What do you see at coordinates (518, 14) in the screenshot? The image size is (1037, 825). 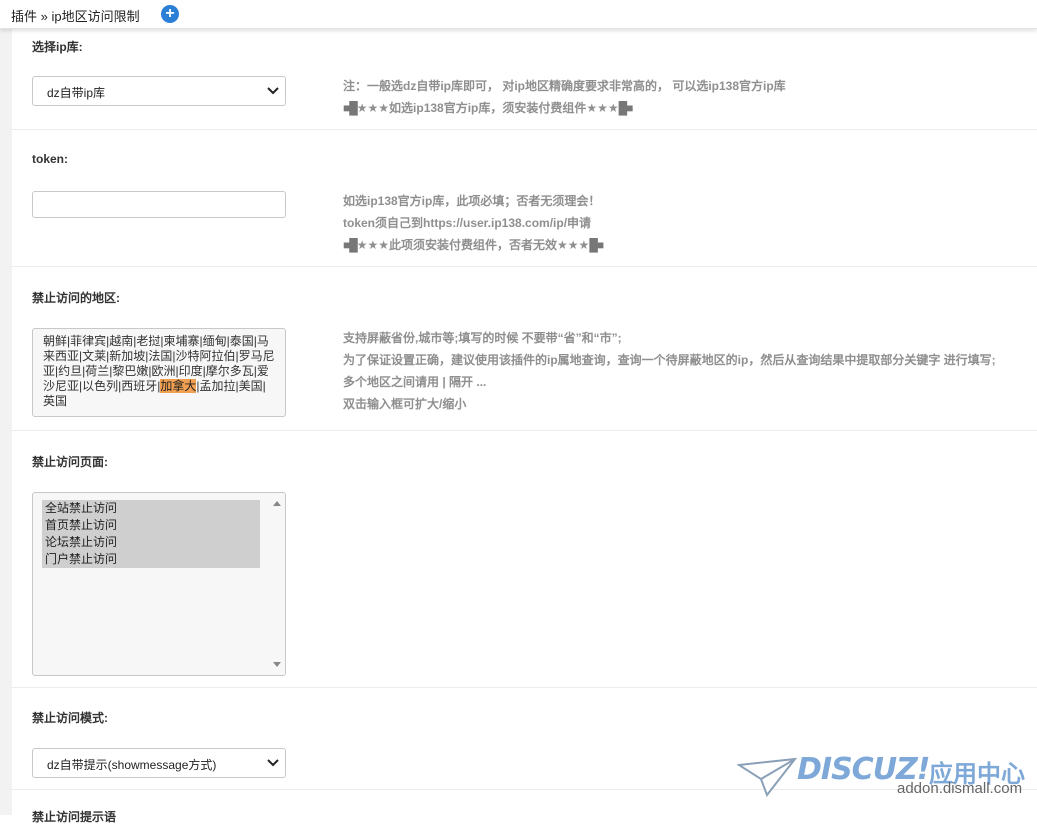 I see `top-bar: 插件 » ip地区访问限制 +` at bounding box center [518, 14].